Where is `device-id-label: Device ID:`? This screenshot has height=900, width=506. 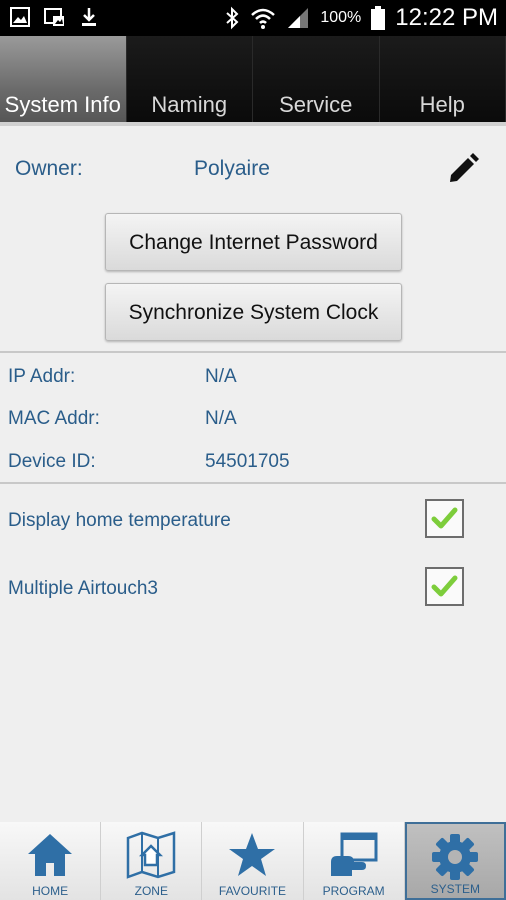
device-id-label: Device ID: is located at coordinates (52, 461).